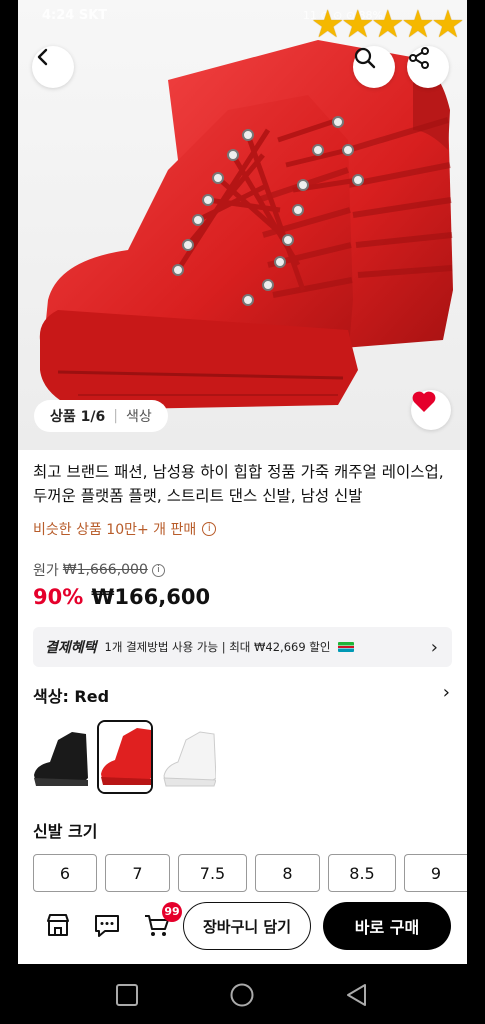 This screenshot has height=1024, width=485. I want to click on recent-apps-icon, so click(127, 995).